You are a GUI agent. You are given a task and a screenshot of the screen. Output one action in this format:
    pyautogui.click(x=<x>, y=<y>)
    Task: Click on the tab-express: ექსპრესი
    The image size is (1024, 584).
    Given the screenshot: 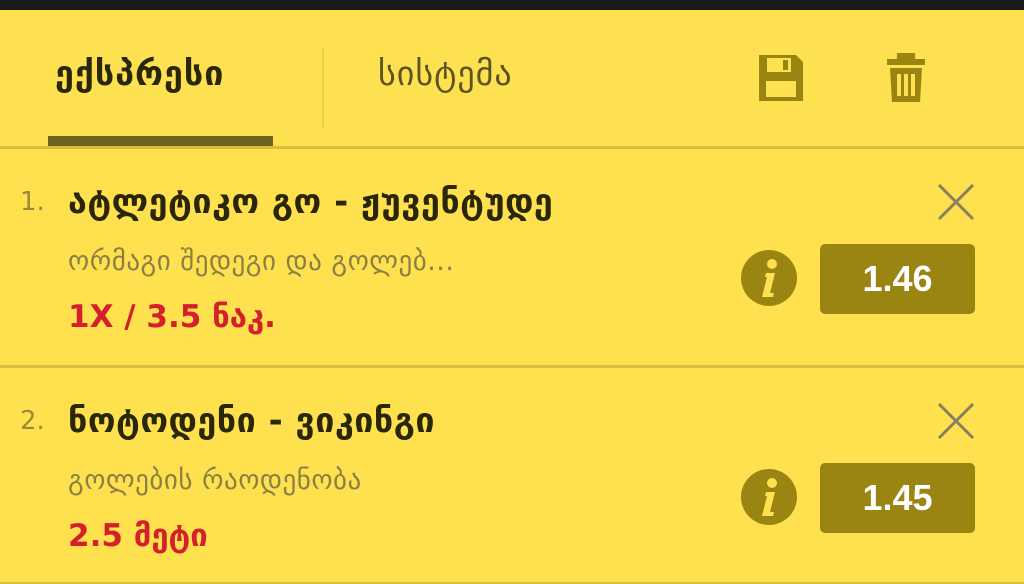 What is the action you would take?
    pyautogui.click(x=139, y=74)
    